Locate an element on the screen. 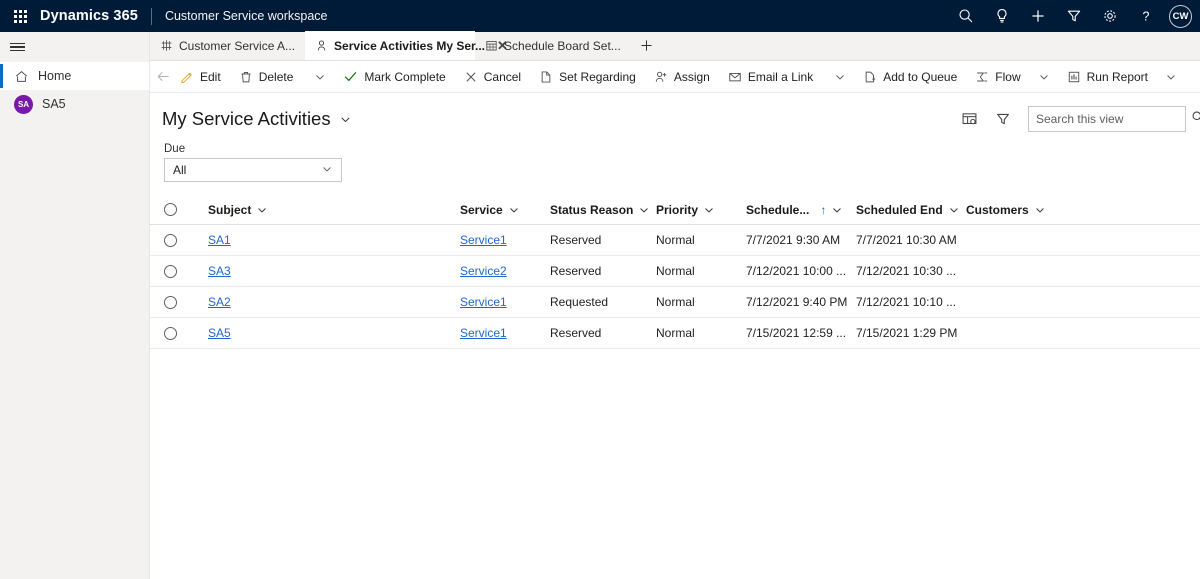 This screenshot has width=1200, height=579. email-more-button is located at coordinates (840, 77).